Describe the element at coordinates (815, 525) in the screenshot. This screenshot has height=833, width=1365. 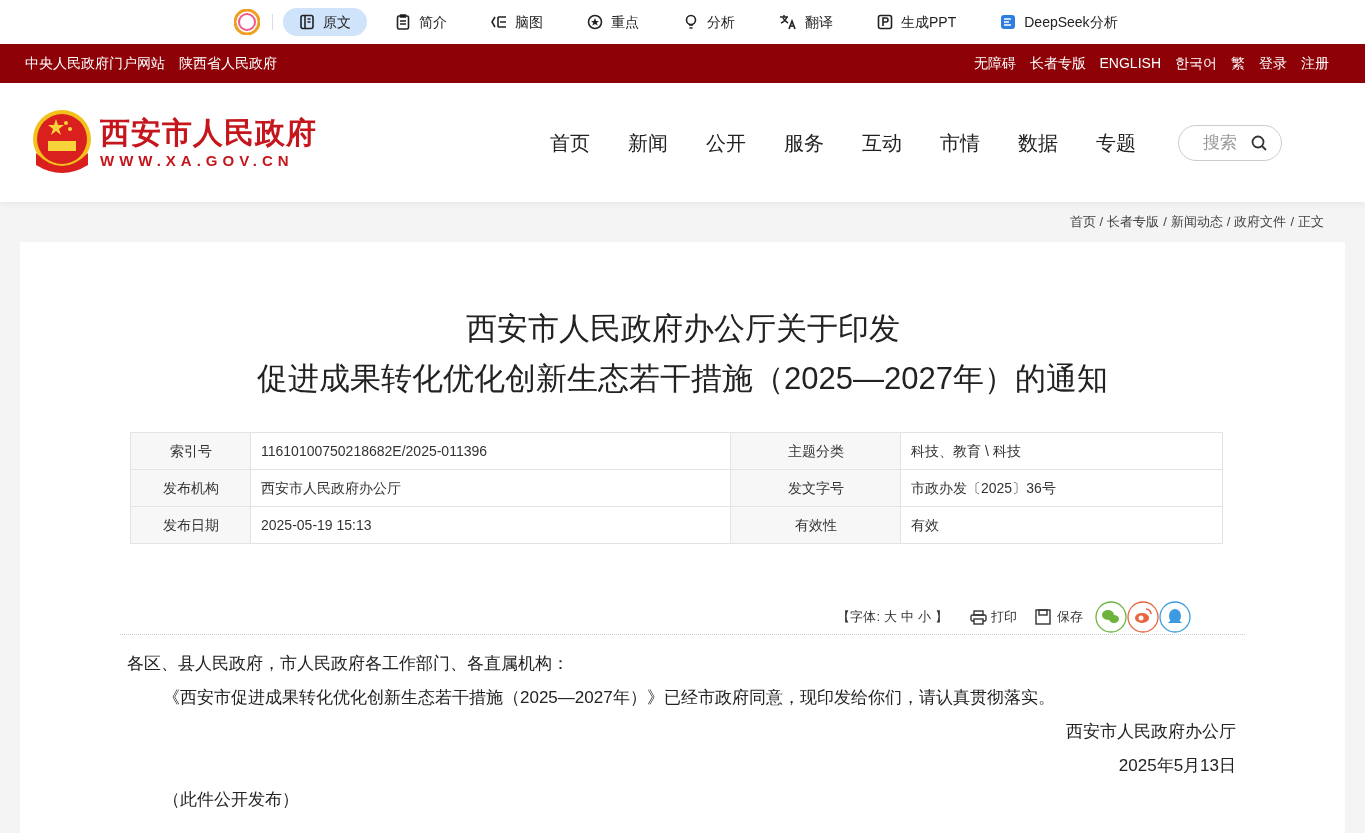
I see `meta-label: 有效性` at that location.